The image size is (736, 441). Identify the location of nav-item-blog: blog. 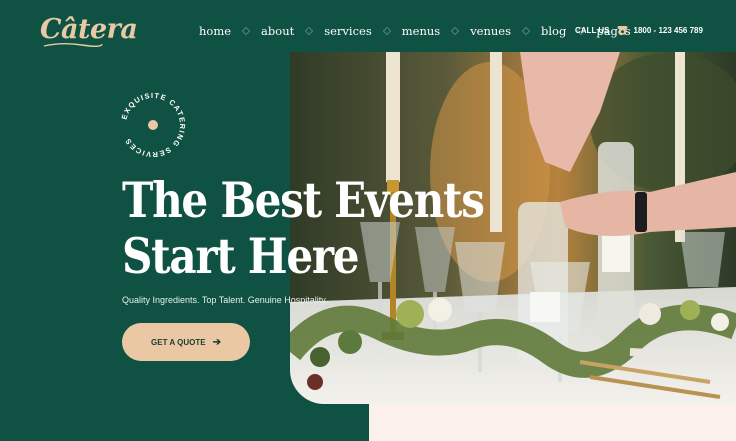
(553, 31).